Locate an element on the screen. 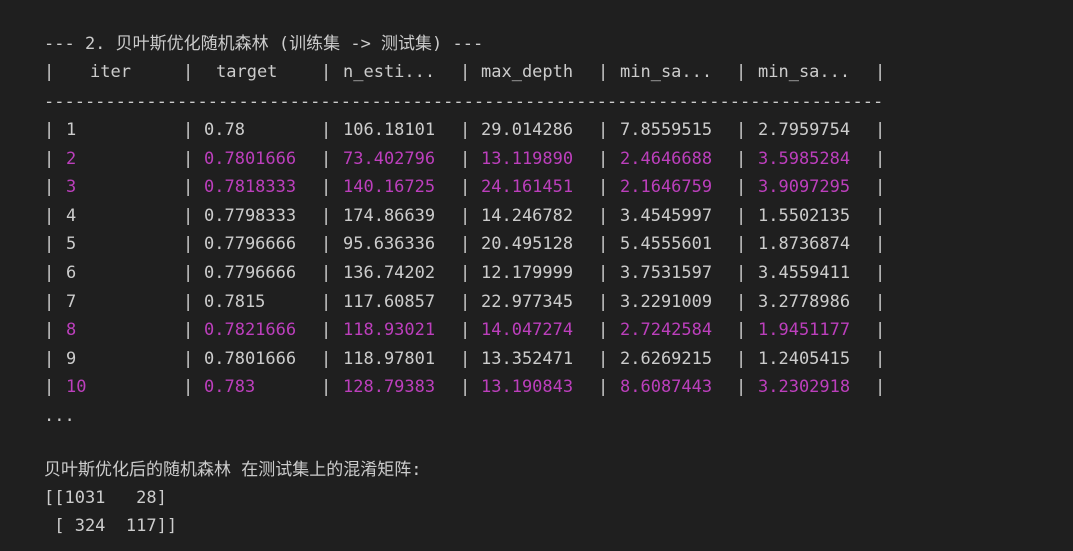 The width and height of the screenshot is (1073, 551). cell-n-estimators: 95.636336 is located at coordinates (389, 244).